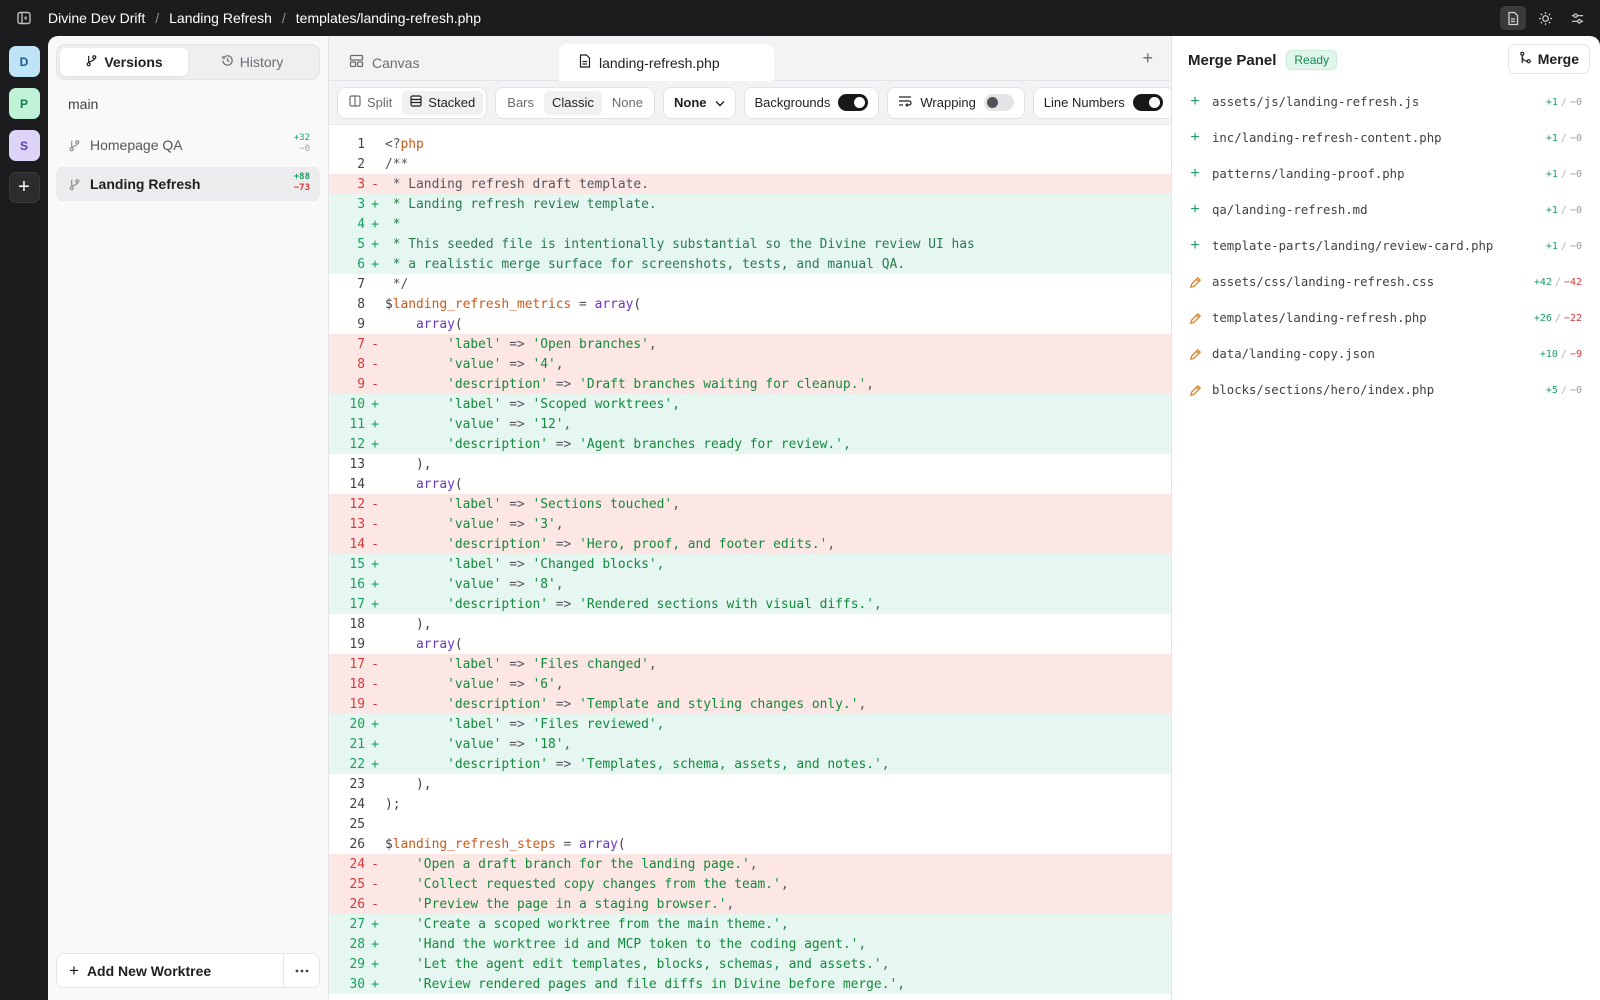 This screenshot has height=1000, width=1600. I want to click on changed-file-item: assets/css/landing-refresh.css +42/−42, so click(1386, 282).